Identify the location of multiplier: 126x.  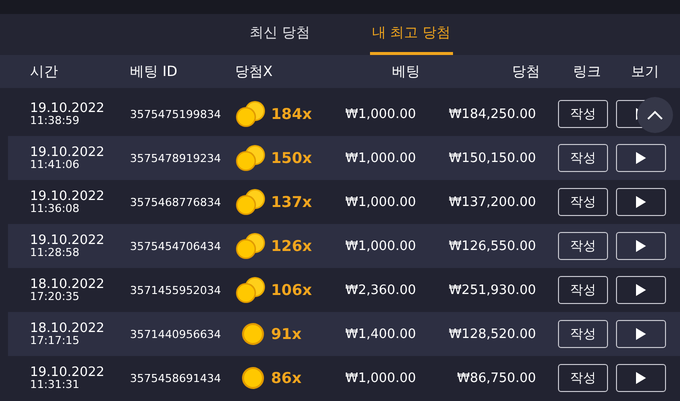
(291, 246).